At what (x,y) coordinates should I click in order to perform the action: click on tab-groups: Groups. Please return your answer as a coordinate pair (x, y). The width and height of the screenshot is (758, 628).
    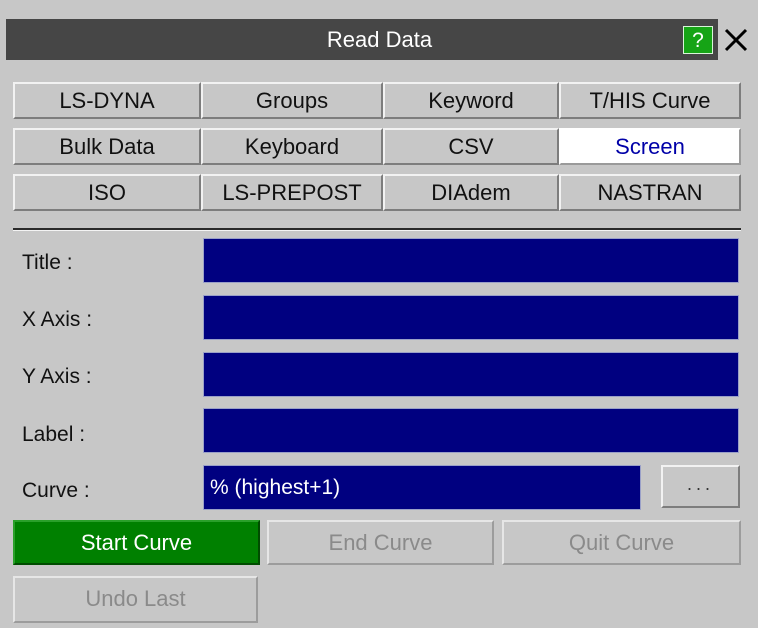
    Looking at the image, I should click on (292, 100).